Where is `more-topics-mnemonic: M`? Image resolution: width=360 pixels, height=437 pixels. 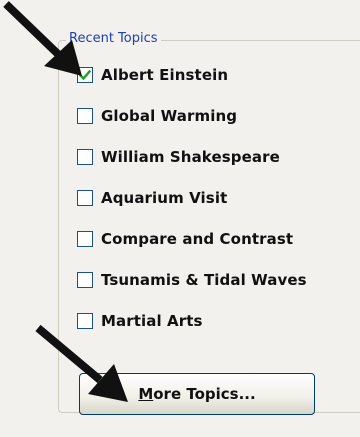
more-topics-mnemonic: M is located at coordinates (146, 394).